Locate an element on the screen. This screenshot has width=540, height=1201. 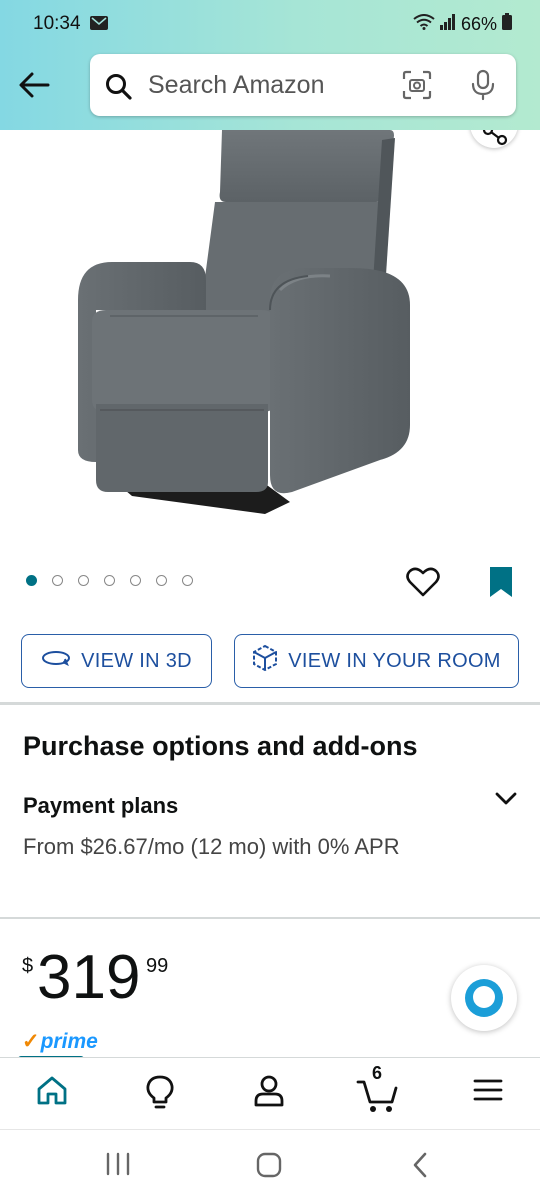
prime-check-icon: ✓ is located at coordinates (31, 1041).